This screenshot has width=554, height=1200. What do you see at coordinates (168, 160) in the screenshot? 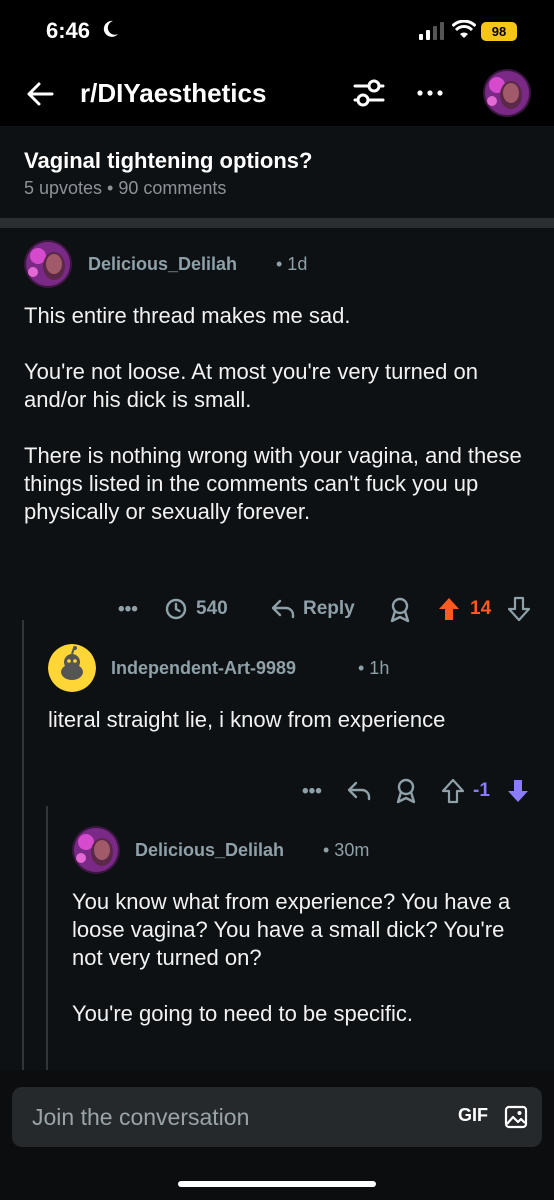
I see `post-title: Vaginal tightening options?` at bounding box center [168, 160].